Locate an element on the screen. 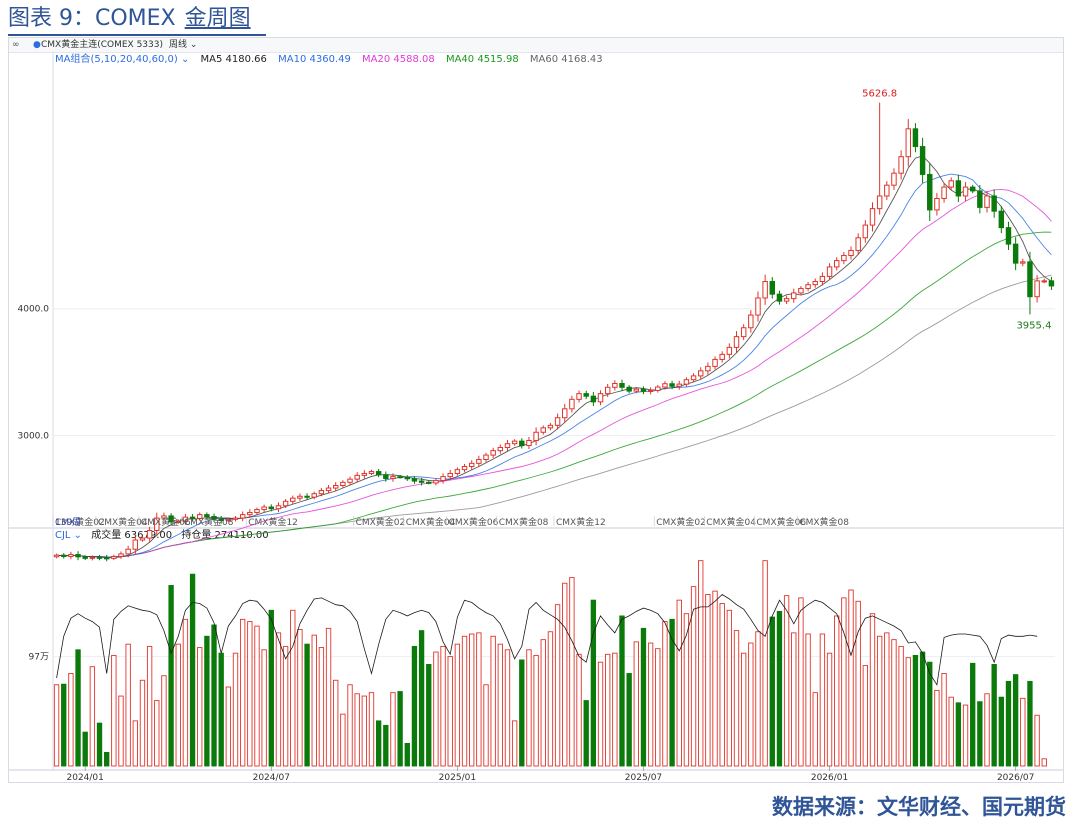  contract-roll-label: CMX黄金02 is located at coordinates (681, 522).